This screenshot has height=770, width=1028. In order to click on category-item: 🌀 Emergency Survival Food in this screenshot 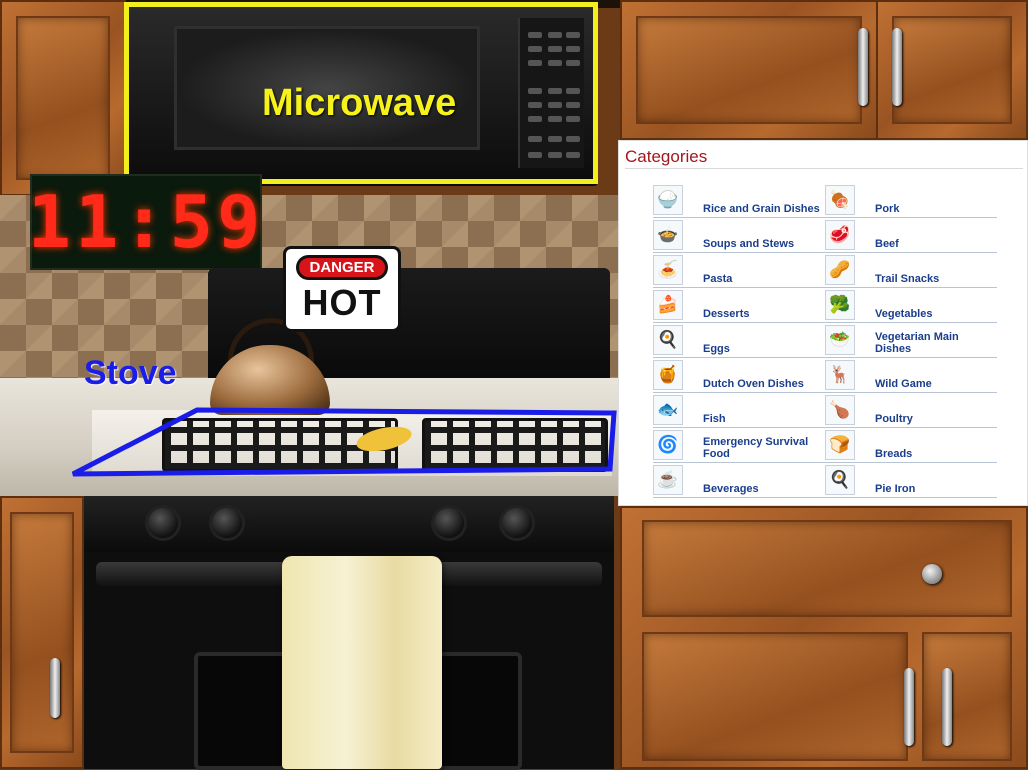, I will do `click(739, 445)`.